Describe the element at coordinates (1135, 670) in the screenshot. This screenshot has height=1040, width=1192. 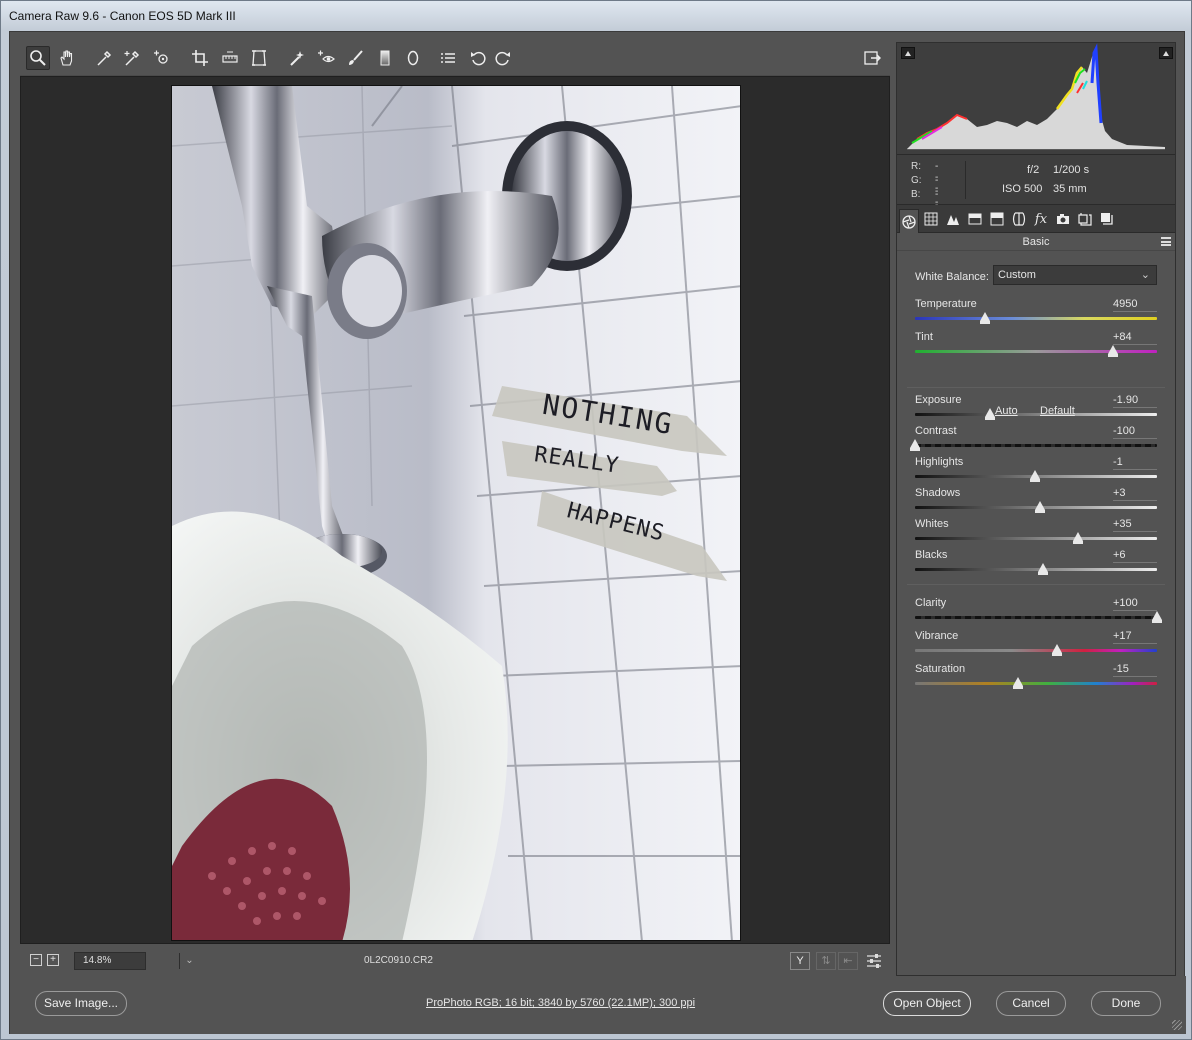
I see `saturation-value: -15` at that location.